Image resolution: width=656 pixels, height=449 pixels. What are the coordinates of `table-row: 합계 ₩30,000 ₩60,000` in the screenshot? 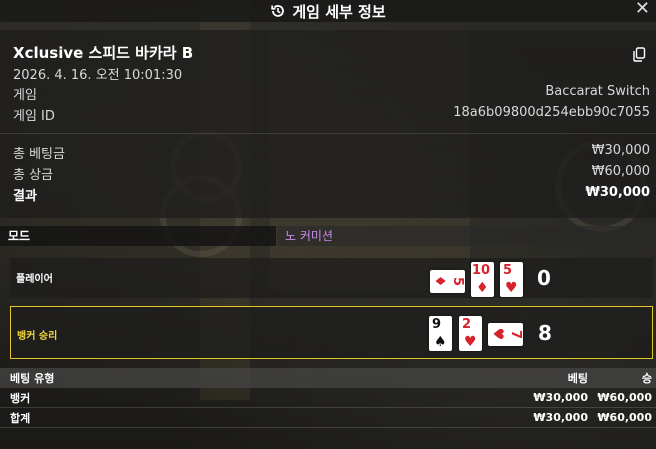 It's located at (328, 418).